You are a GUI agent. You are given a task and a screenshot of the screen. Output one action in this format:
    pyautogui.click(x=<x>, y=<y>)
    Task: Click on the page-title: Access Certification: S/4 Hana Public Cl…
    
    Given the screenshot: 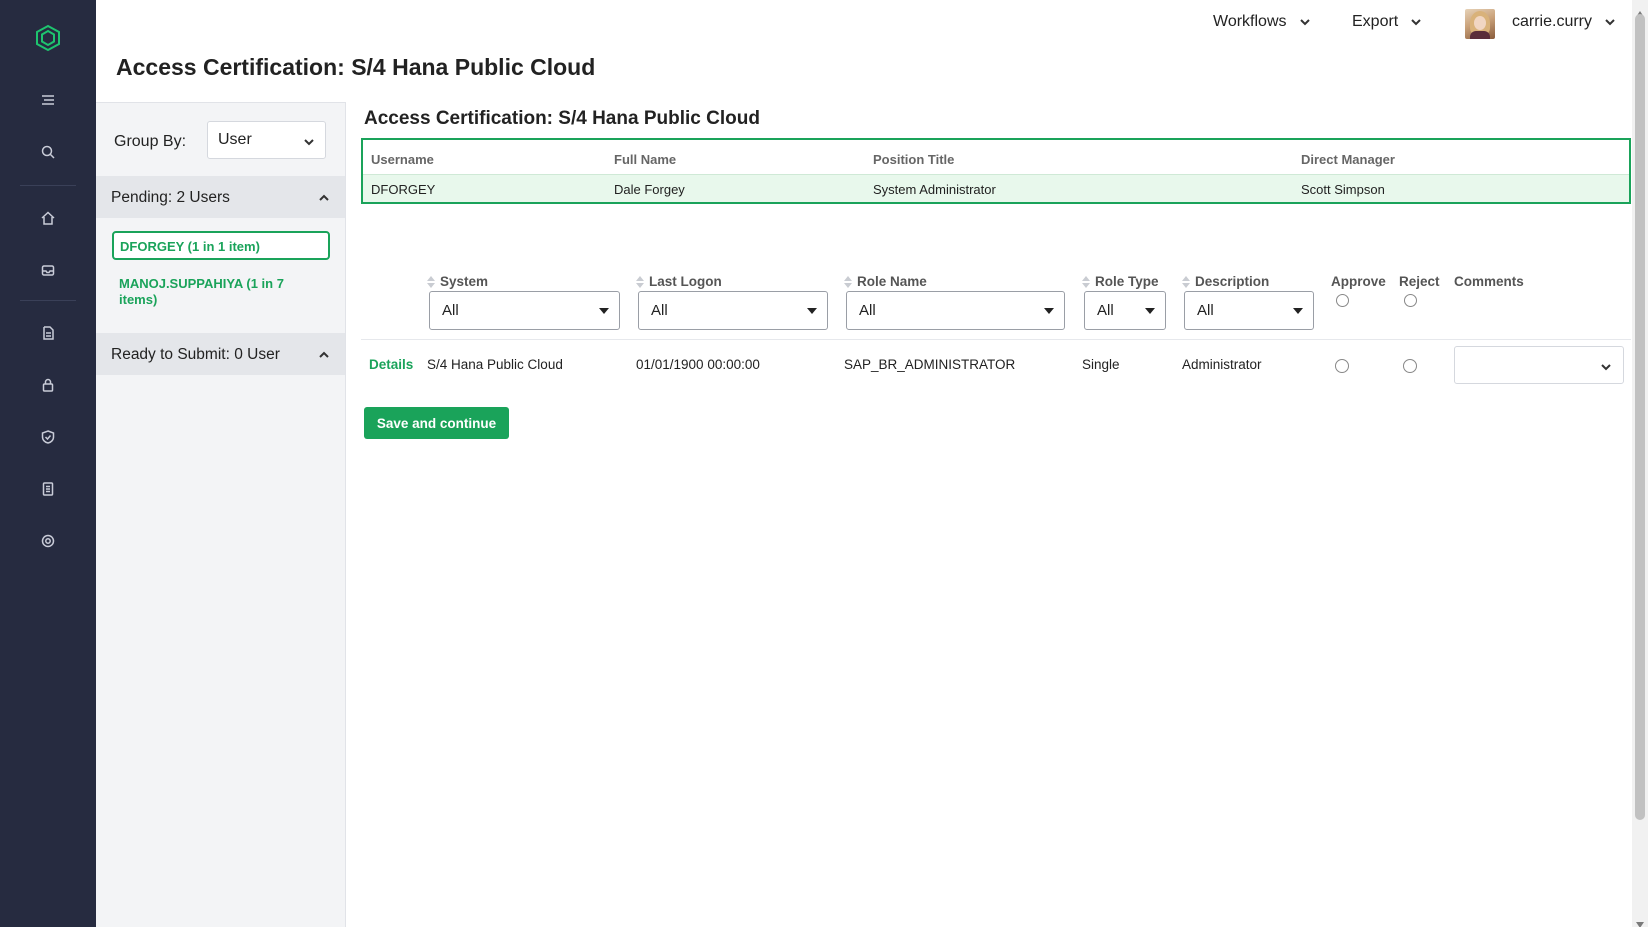 What is the action you would take?
    pyautogui.click(x=356, y=67)
    